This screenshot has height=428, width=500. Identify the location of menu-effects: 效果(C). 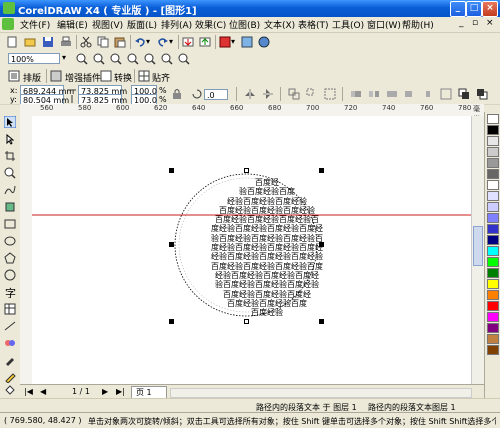
(210, 24).